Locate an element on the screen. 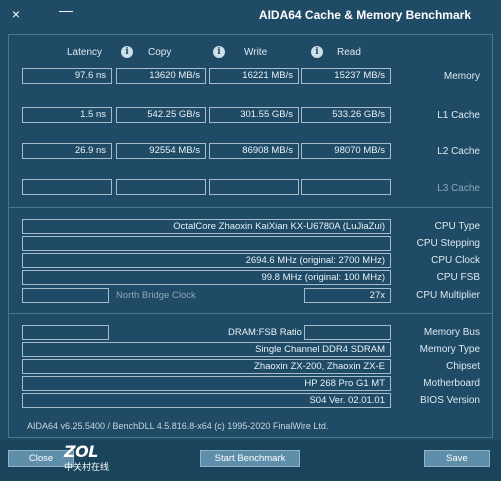 The width and height of the screenshot is (501, 481). l2-latency-value: 26.9 ns is located at coordinates (67, 151).